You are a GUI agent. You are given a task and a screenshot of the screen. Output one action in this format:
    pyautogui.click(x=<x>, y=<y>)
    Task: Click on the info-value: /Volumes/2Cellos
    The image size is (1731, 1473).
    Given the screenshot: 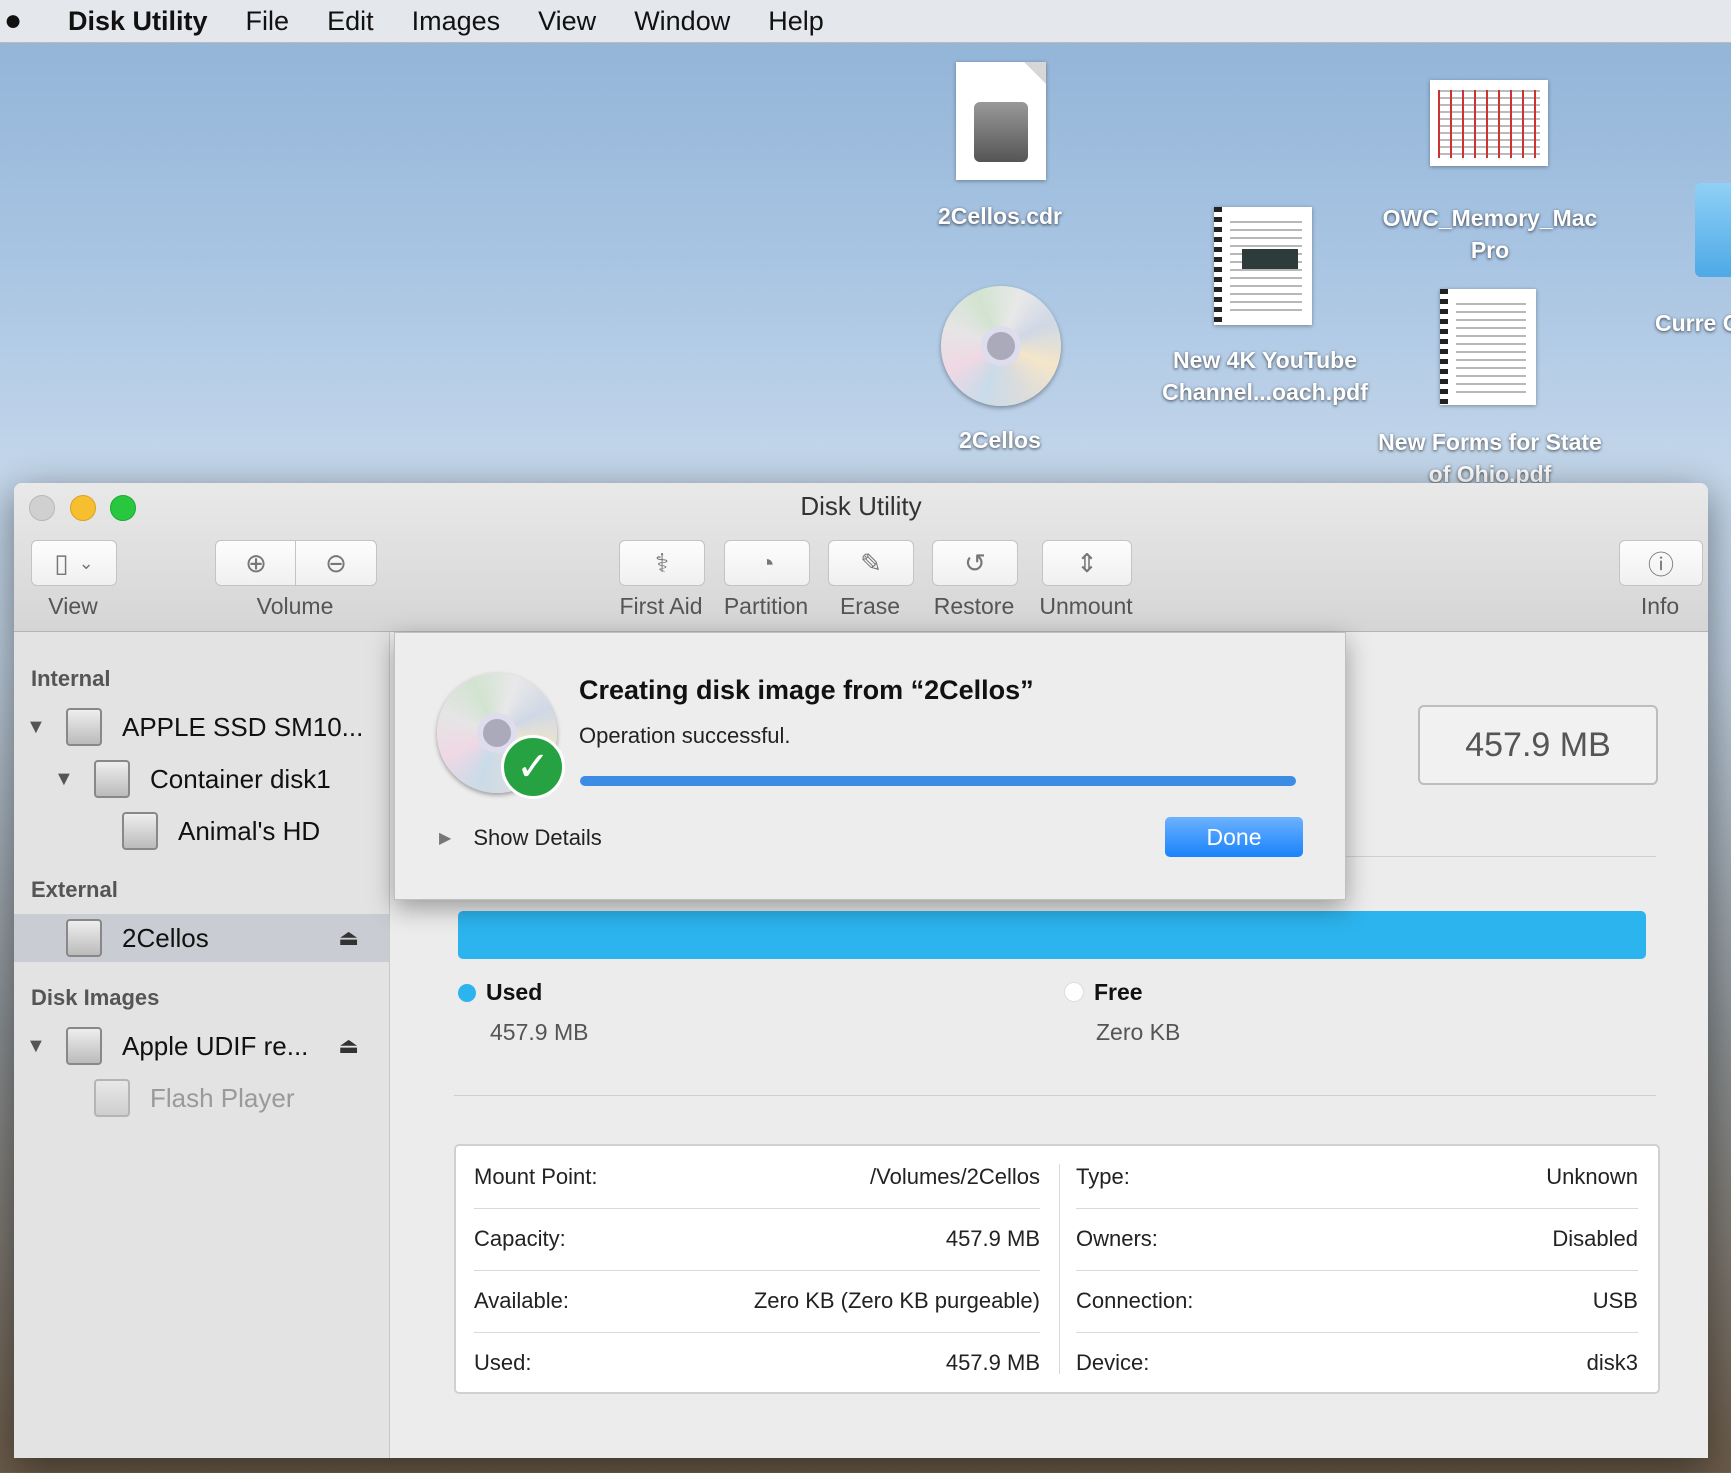 What is the action you would take?
    pyautogui.click(x=955, y=1176)
    